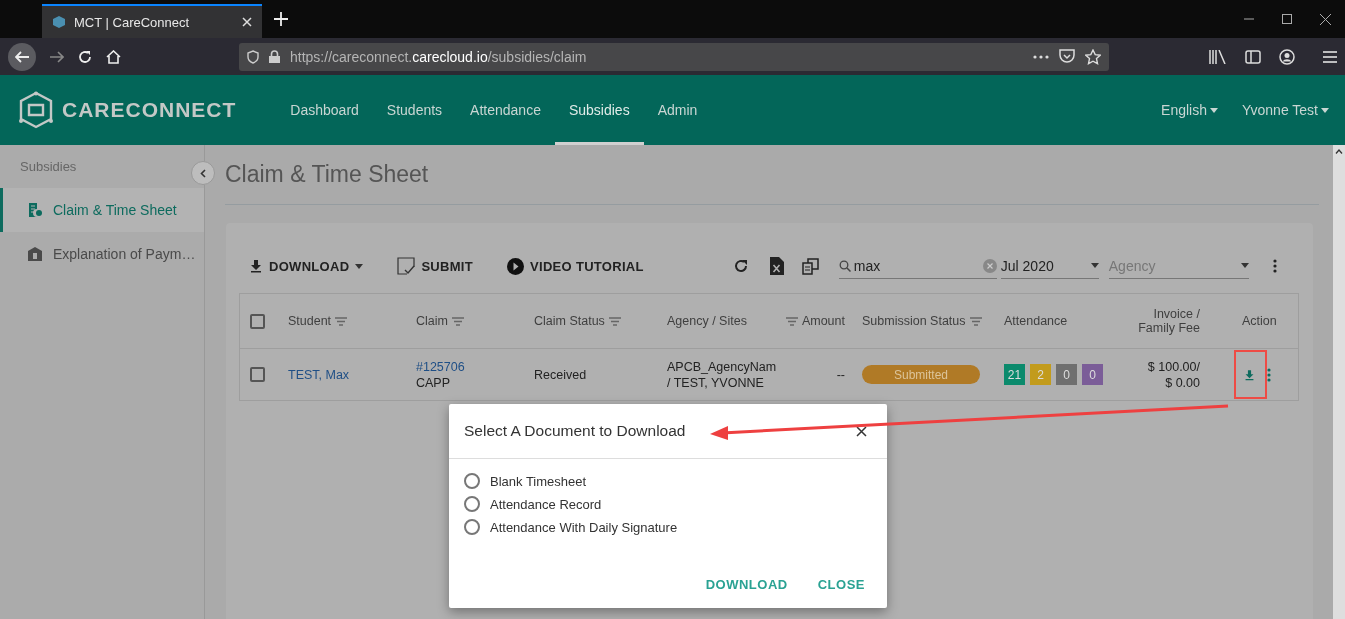 The width and height of the screenshot is (1345, 619). What do you see at coordinates (917, 266) in the screenshot?
I see `search-field: max` at bounding box center [917, 266].